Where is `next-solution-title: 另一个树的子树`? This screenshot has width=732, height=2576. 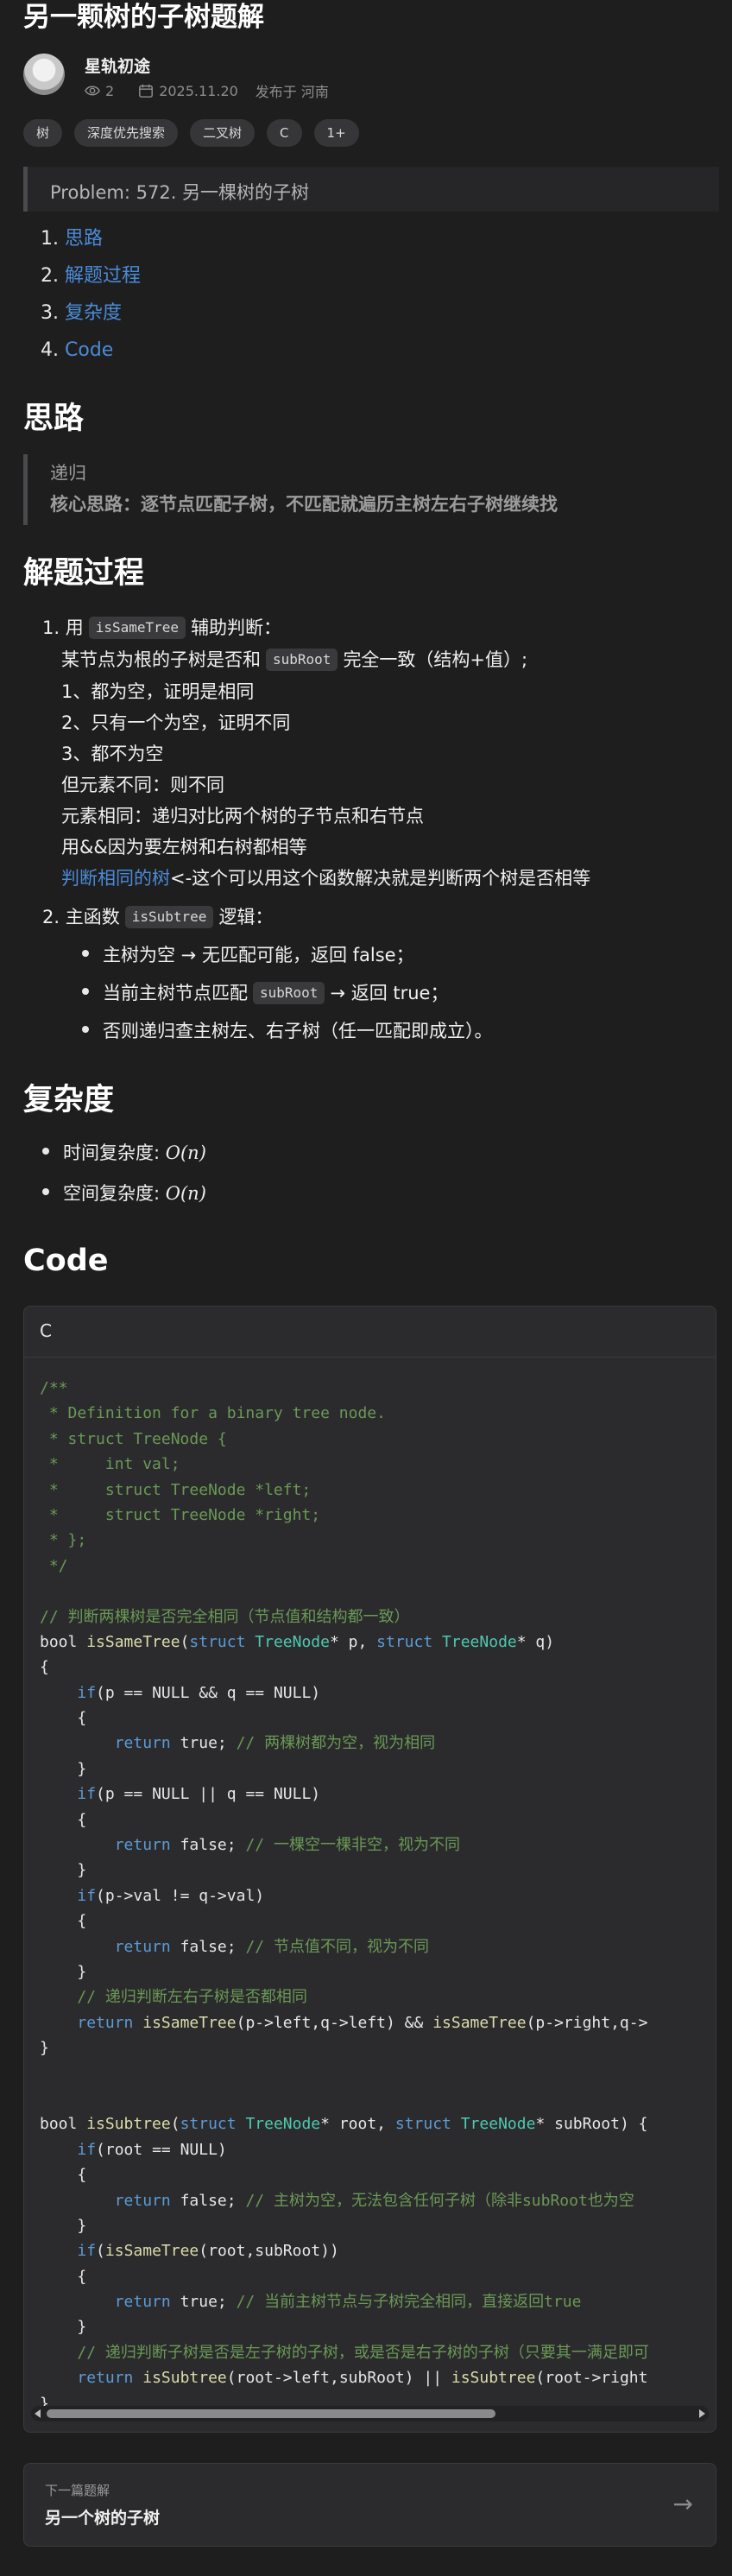
next-solution-title: 另一个树的子树 is located at coordinates (103, 2518).